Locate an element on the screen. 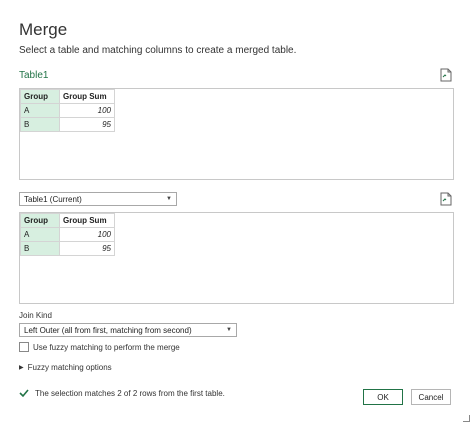 This screenshot has width=474, height=425. second-table-header-group-sum: Group Sum is located at coordinates (87, 220).